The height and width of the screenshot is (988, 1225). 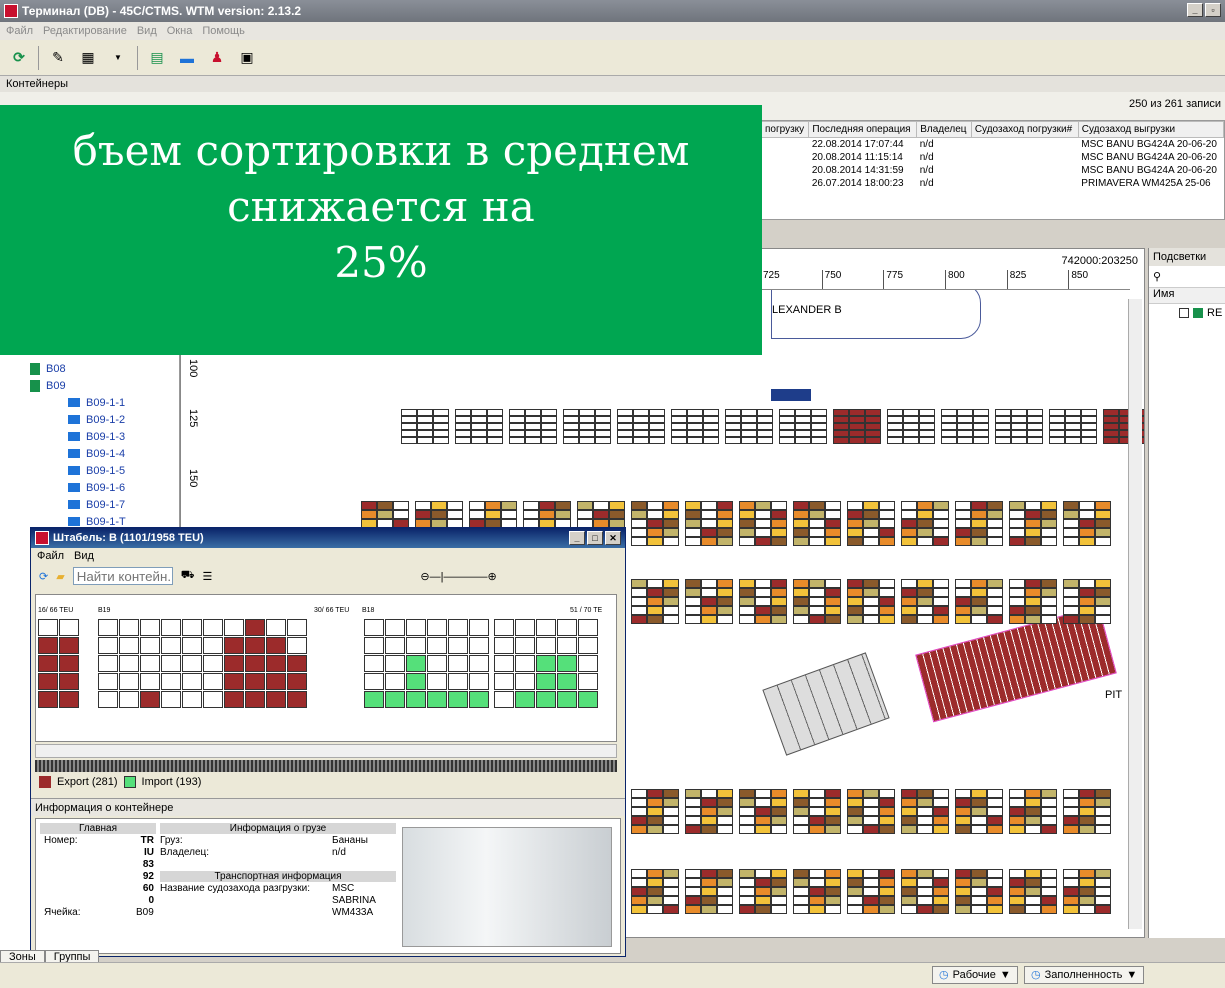 I want to click on col-name: Имя, so click(x=1187, y=296).